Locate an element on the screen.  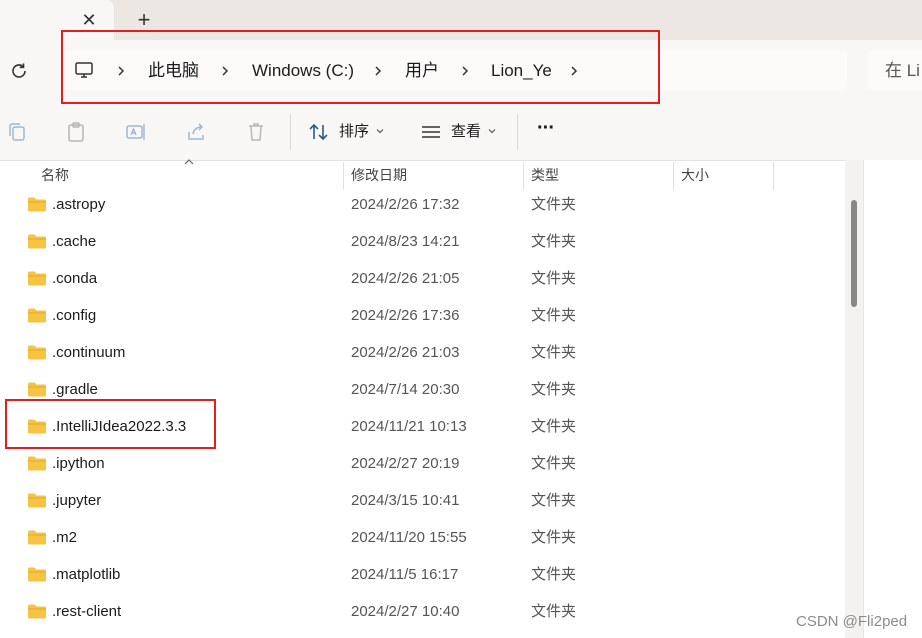
file-name: .m2 is located at coordinates (65, 537).